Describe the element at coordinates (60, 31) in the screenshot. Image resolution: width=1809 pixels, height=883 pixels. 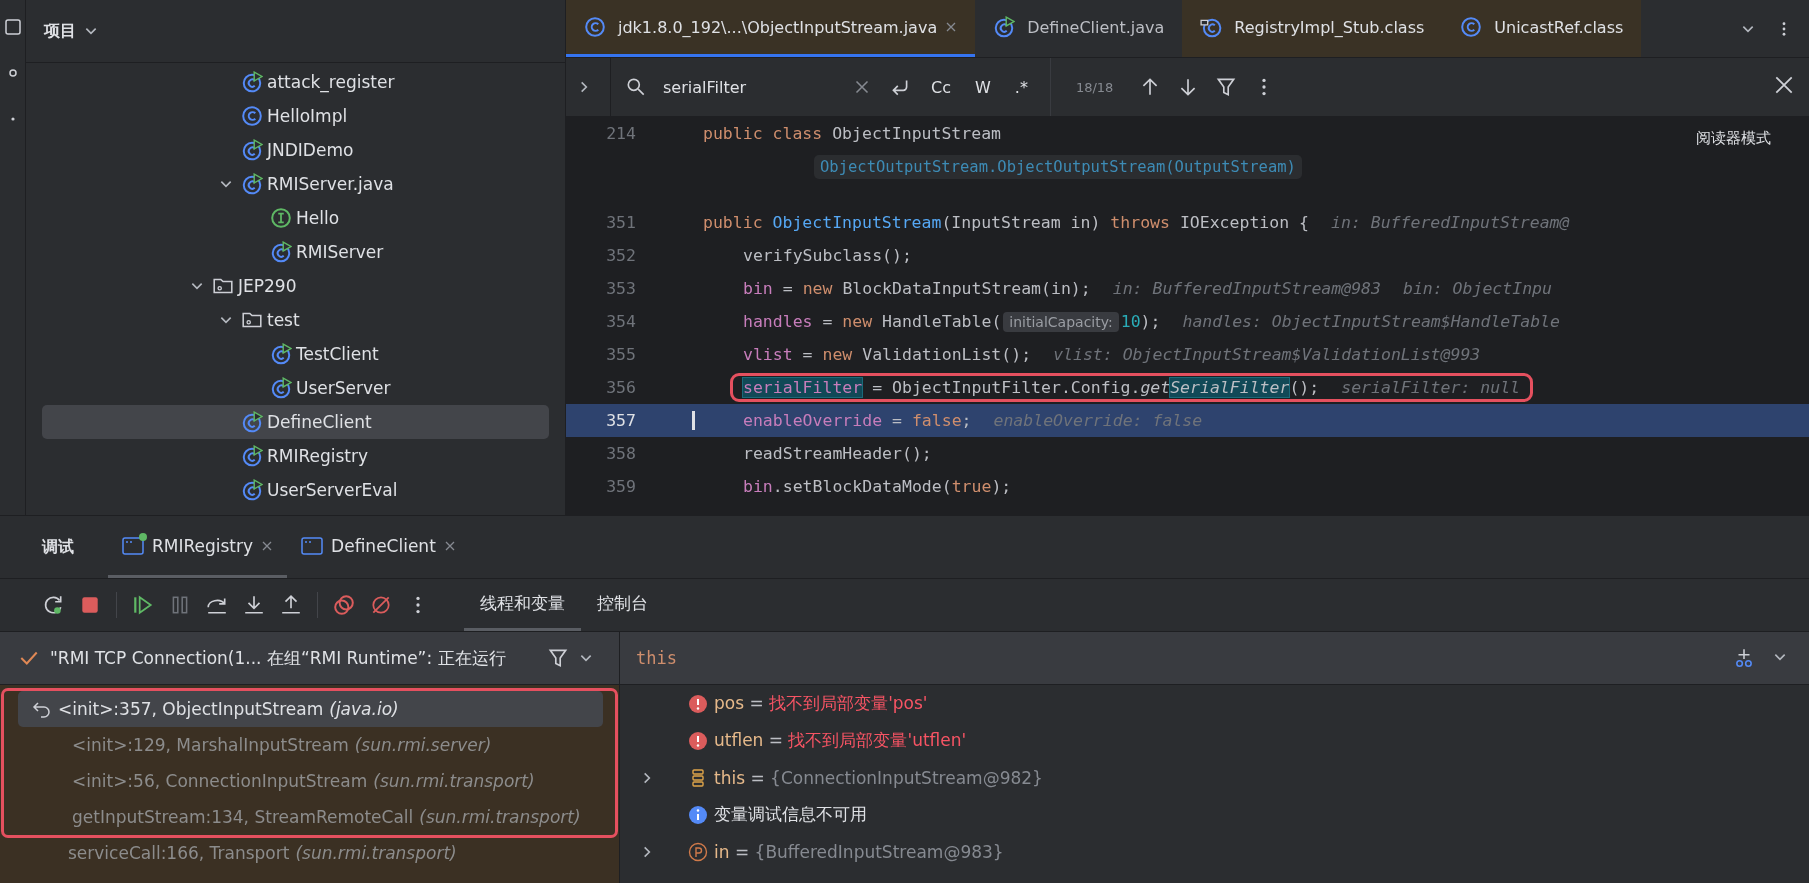
I see `panel-title: 项目` at that location.